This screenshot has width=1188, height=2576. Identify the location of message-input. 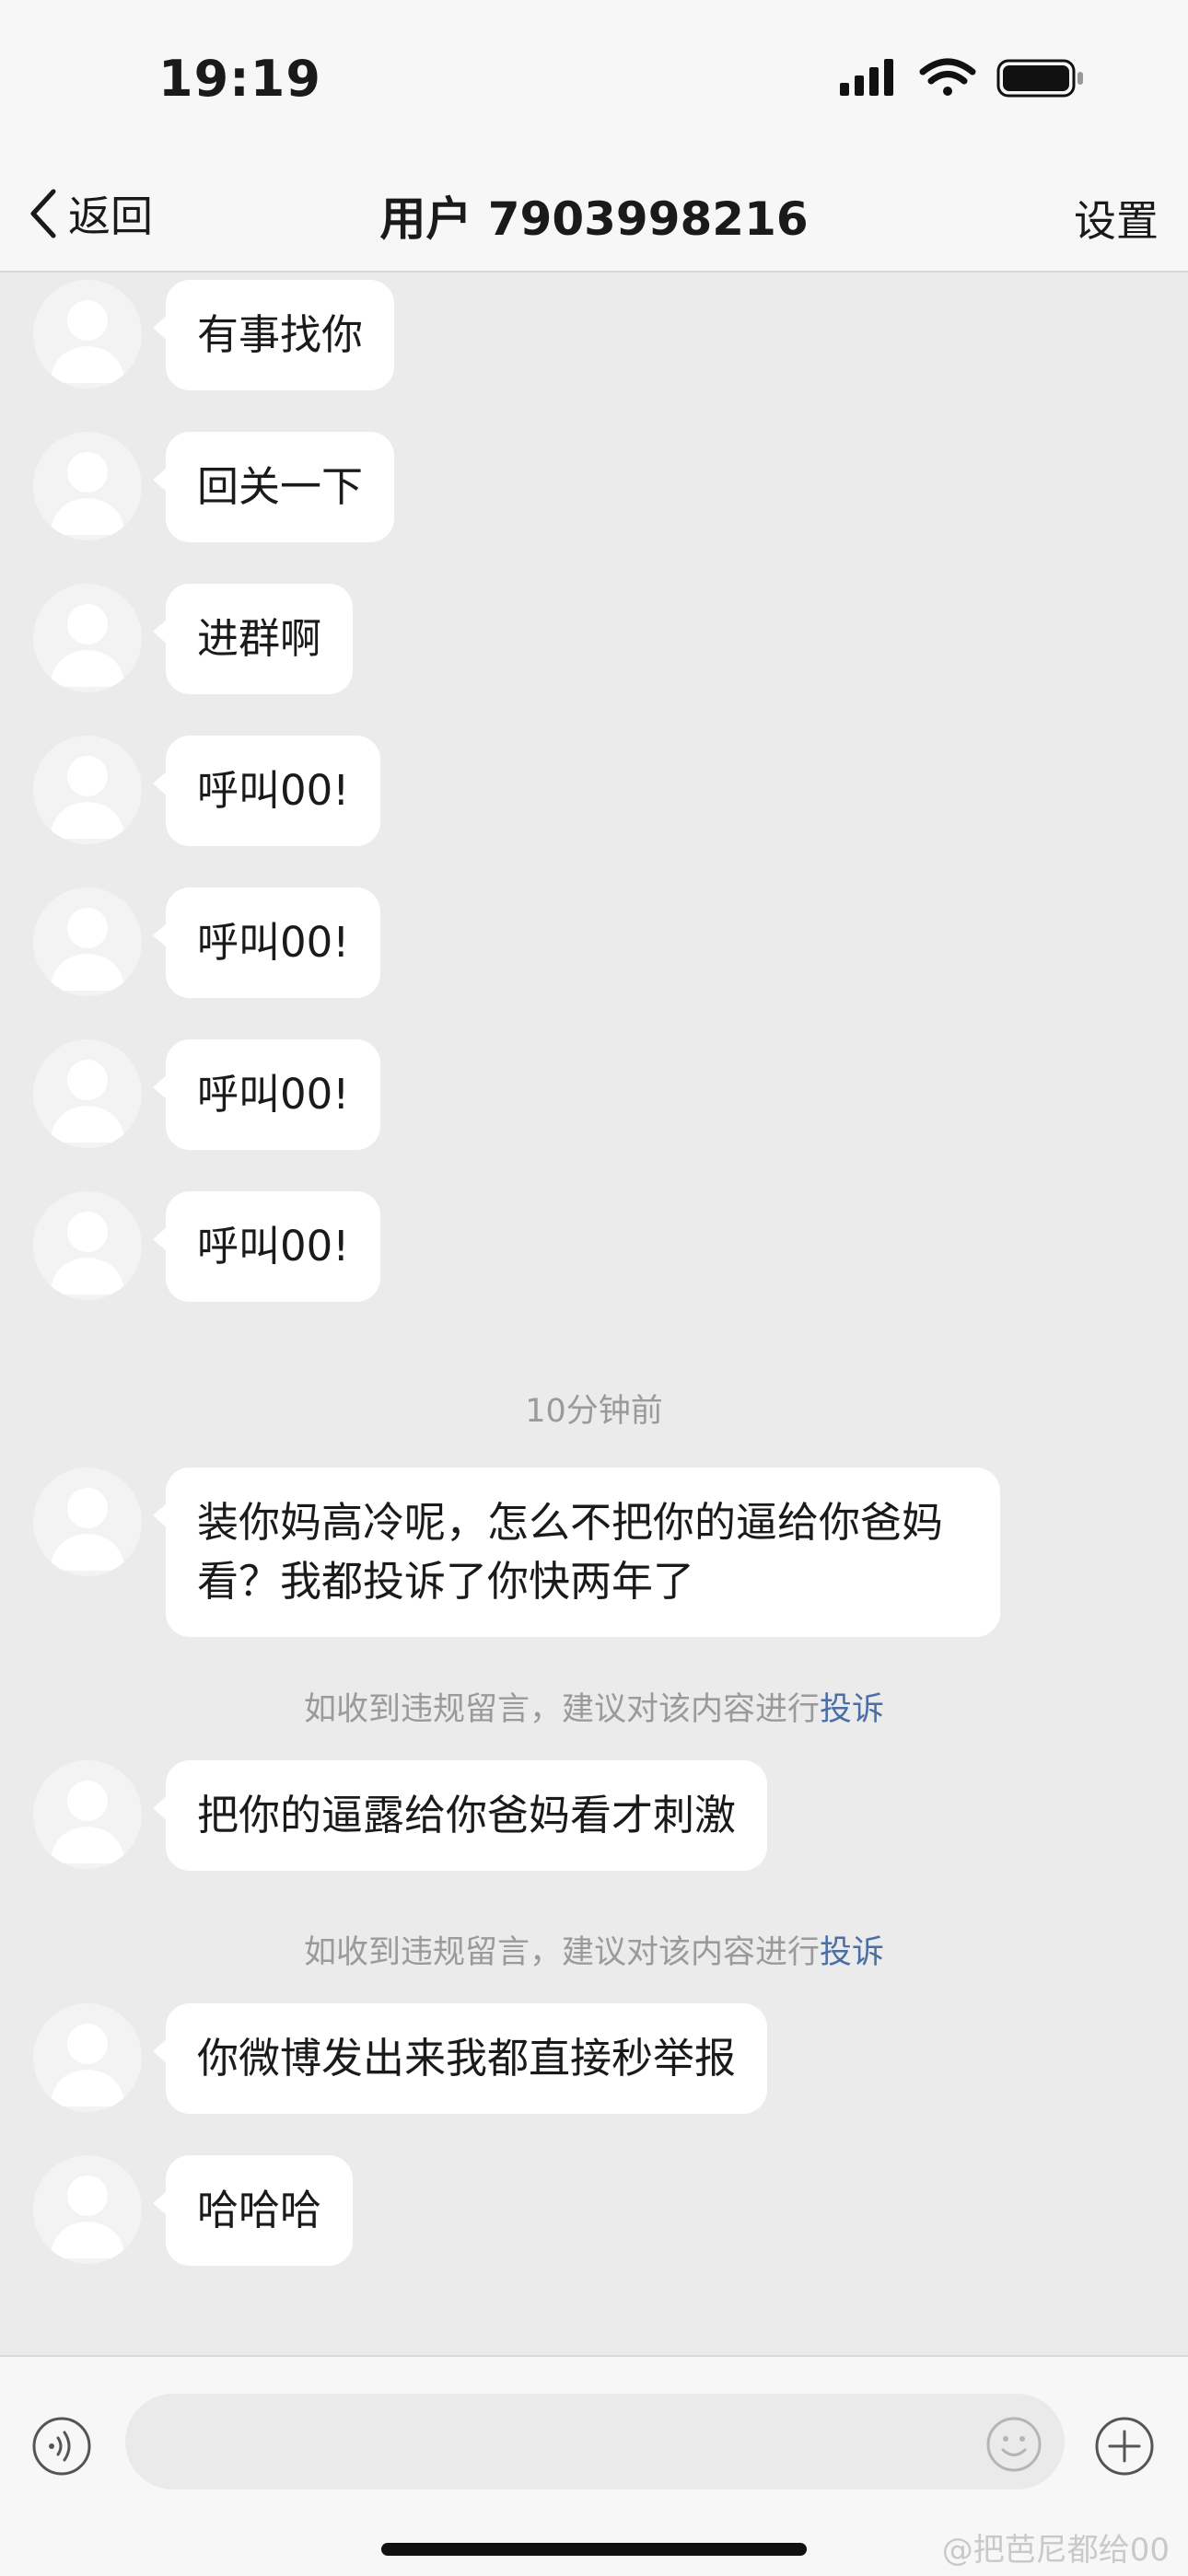
(595, 2441).